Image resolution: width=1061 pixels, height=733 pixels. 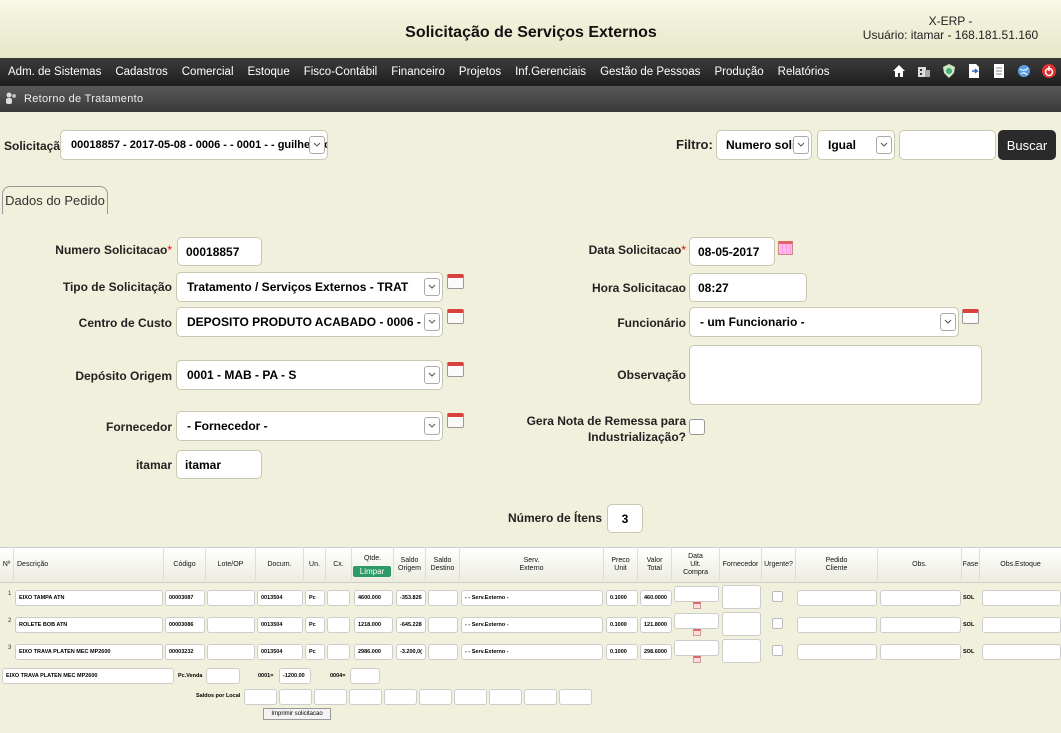 What do you see at coordinates (373, 652) in the screenshot?
I see `qtde-cell: 2986.000` at bounding box center [373, 652].